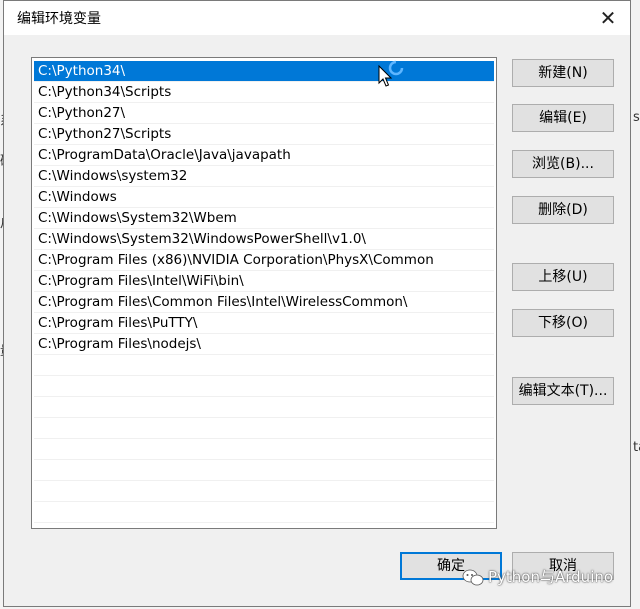 Image resolution: width=640 pixels, height=609 pixels. Describe the element at coordinates (264, 323) in the screenshot. I see `path-list-item: C:\Program Files\PuTTY\` at that location.